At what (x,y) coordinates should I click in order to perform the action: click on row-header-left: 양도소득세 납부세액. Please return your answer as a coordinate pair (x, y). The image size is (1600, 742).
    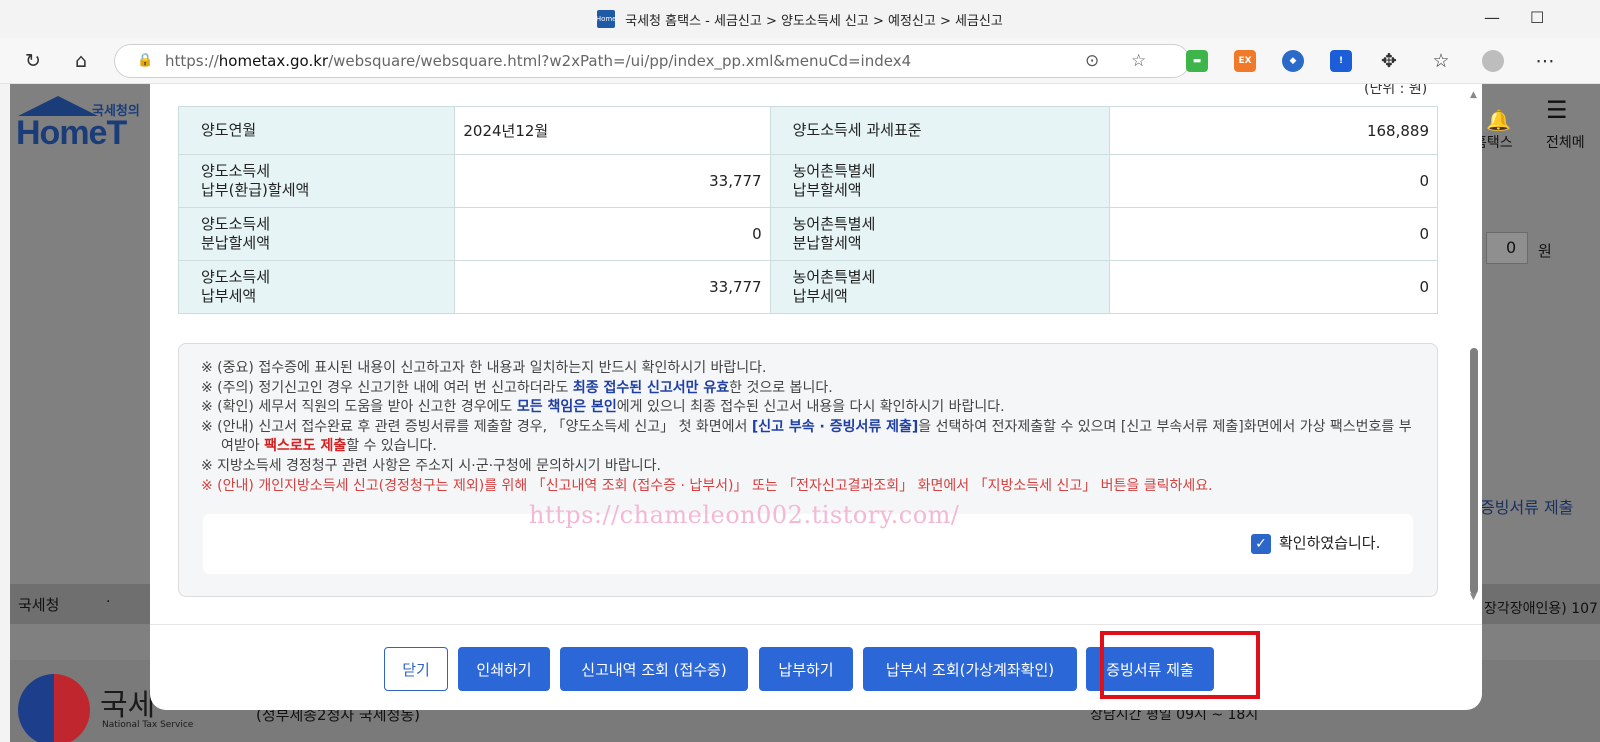
    Looking at the image, I should click on (316, 287).